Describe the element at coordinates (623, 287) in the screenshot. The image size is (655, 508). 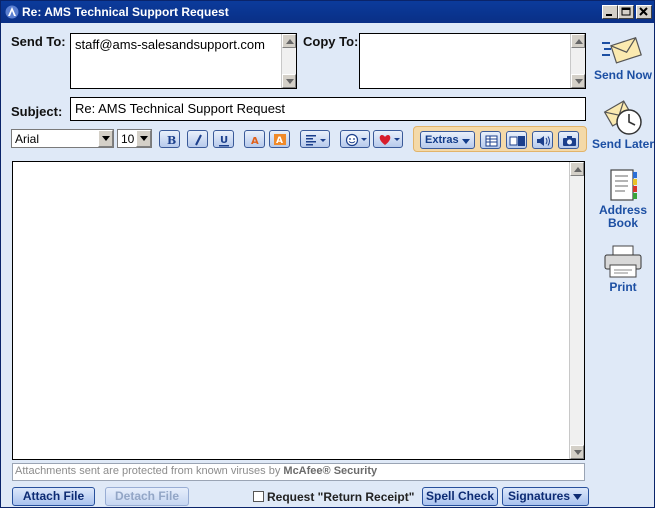
I see `print-label: Print` at that location.